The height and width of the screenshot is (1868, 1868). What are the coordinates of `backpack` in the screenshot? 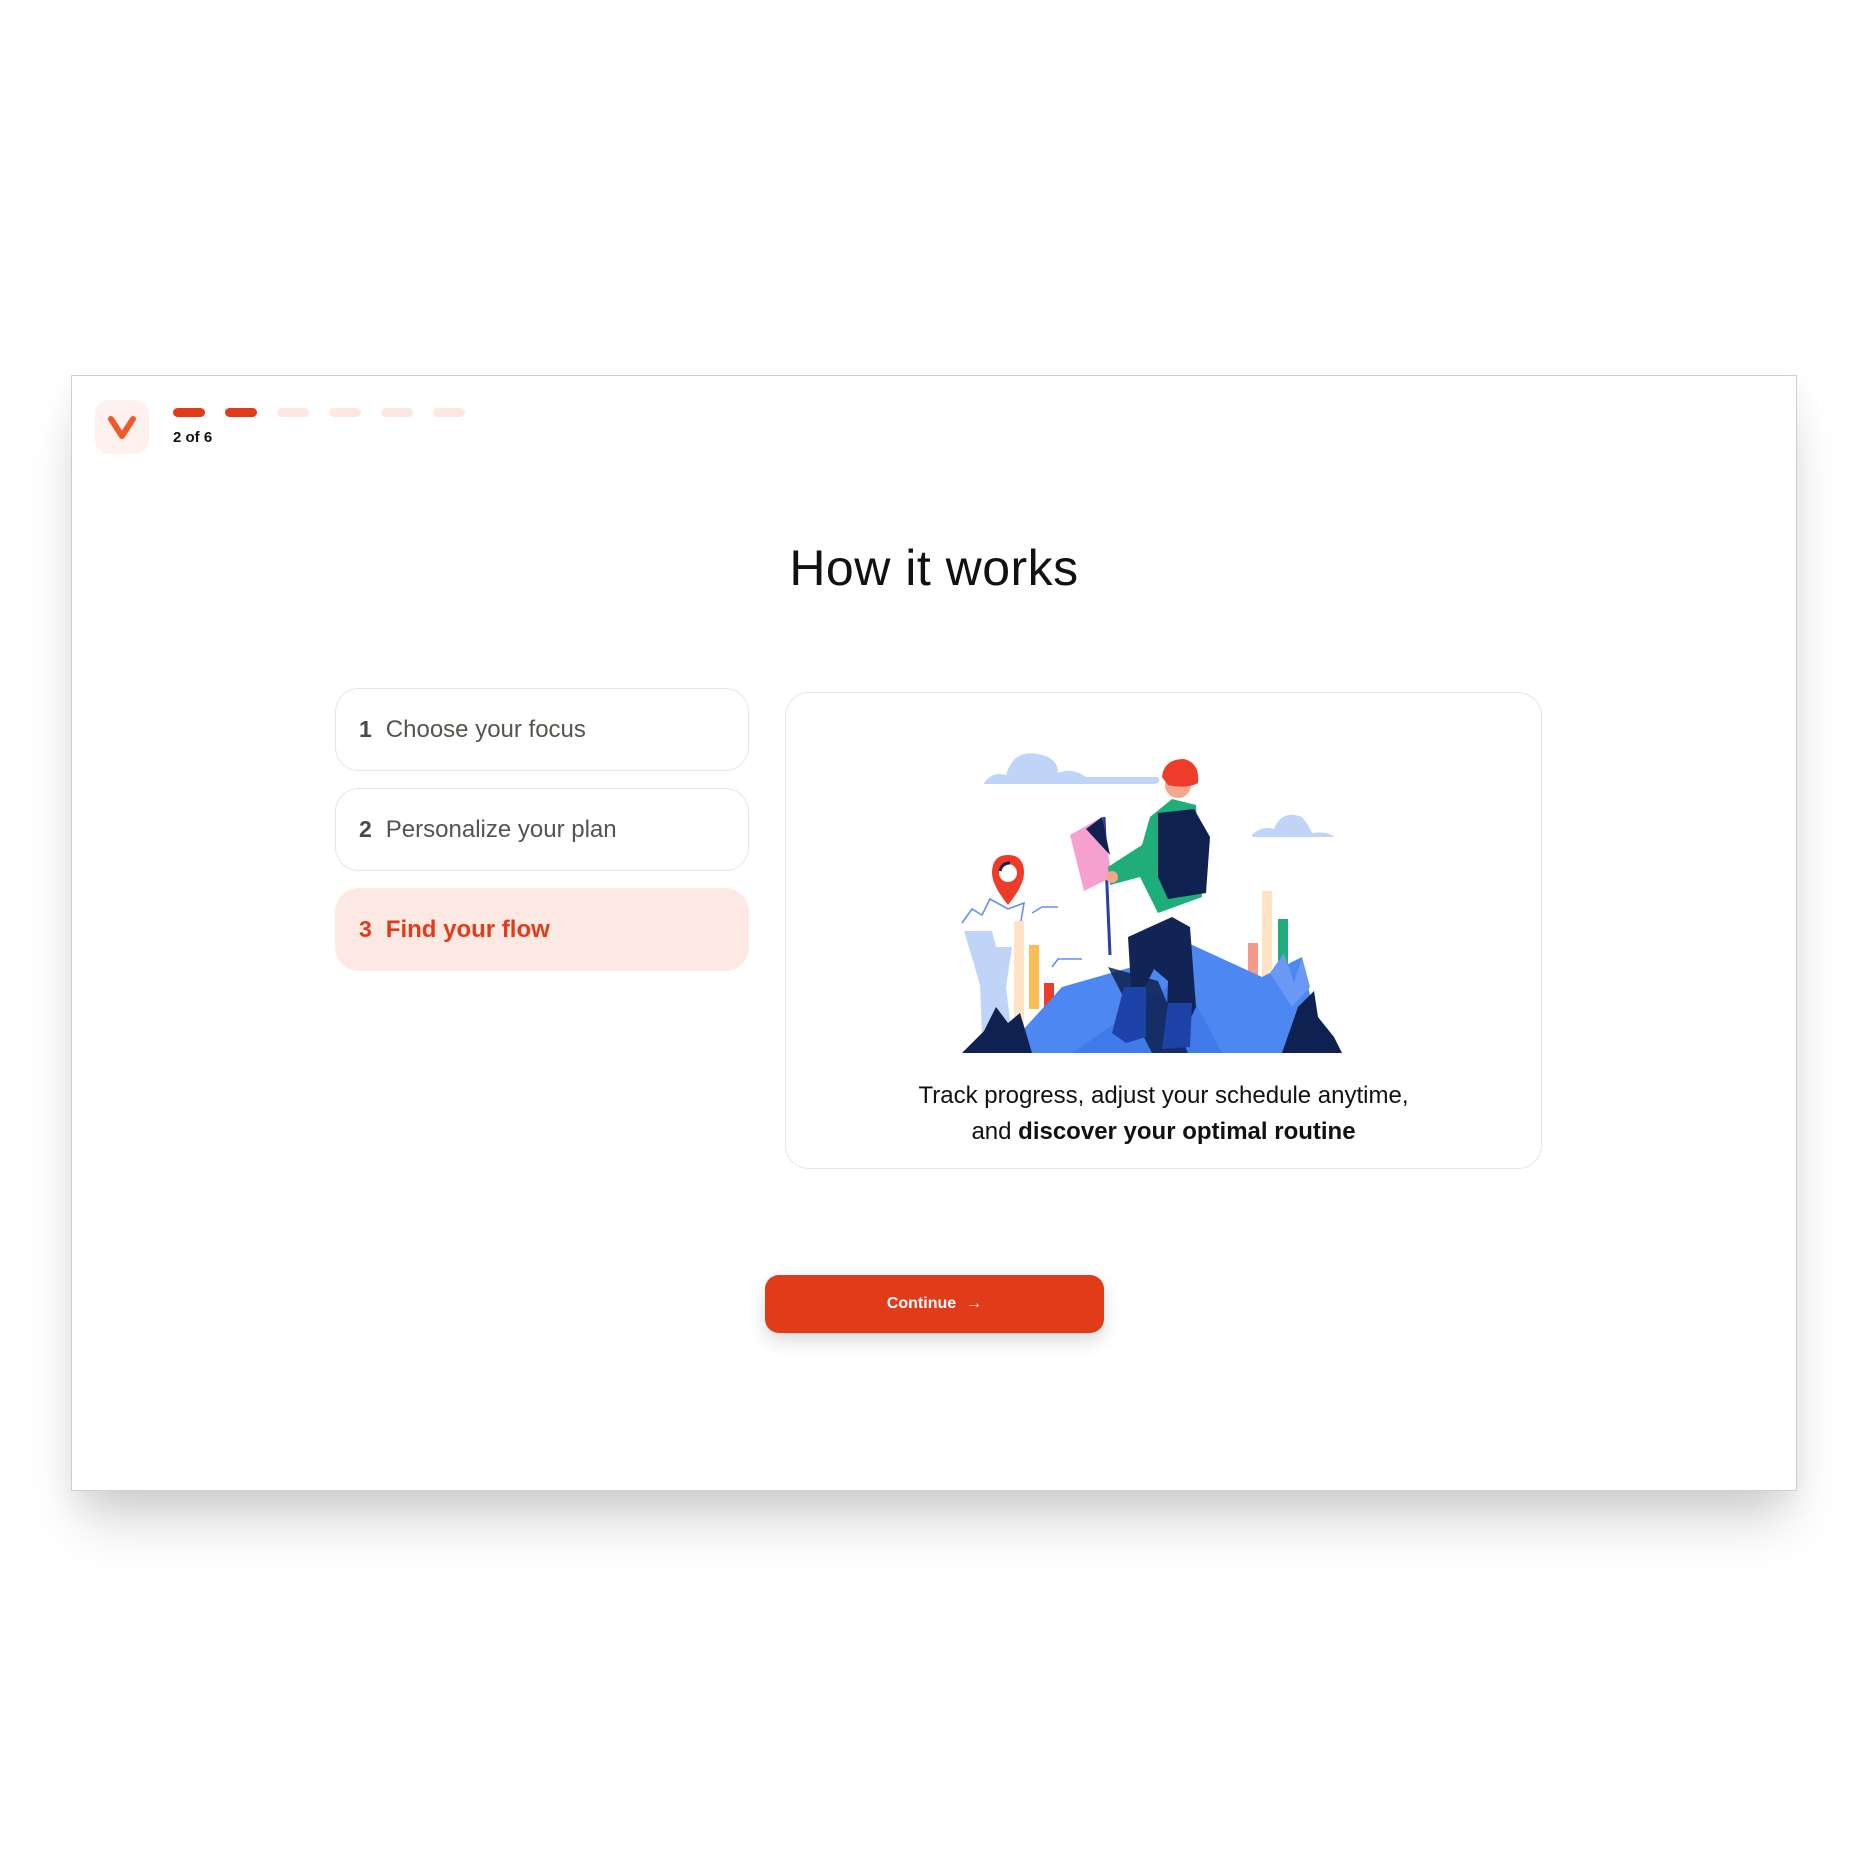 It's located at (1184, 854).